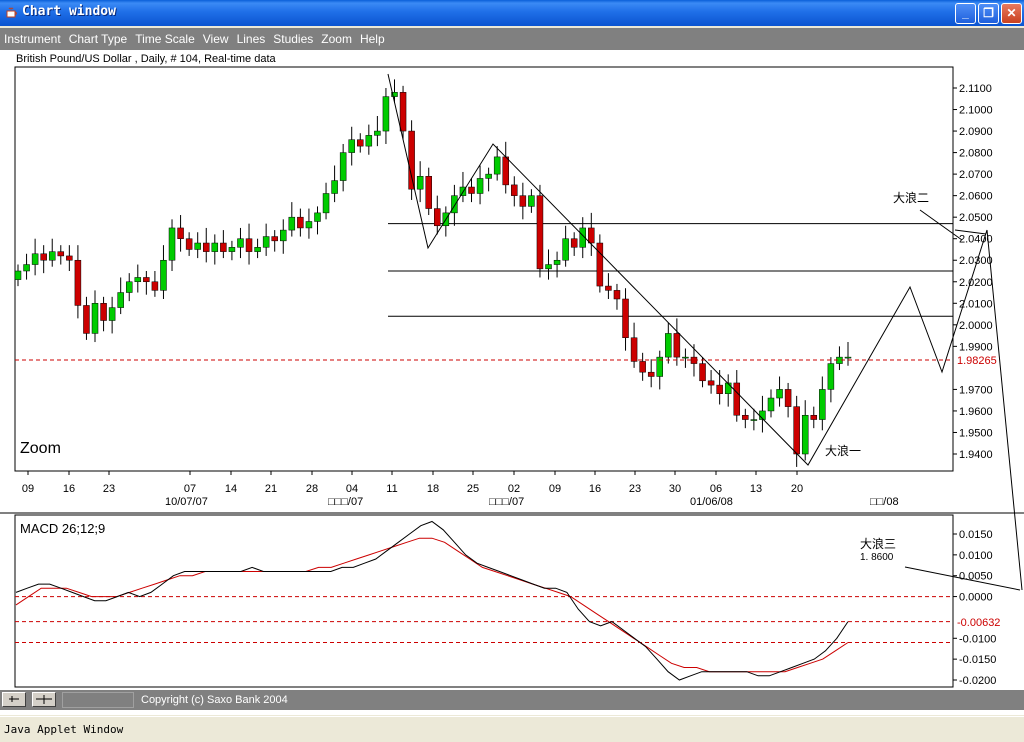  Describe the element at coordinates (312, 489) in the screenshot. I see `price-x-tick-label: 28` at that location.